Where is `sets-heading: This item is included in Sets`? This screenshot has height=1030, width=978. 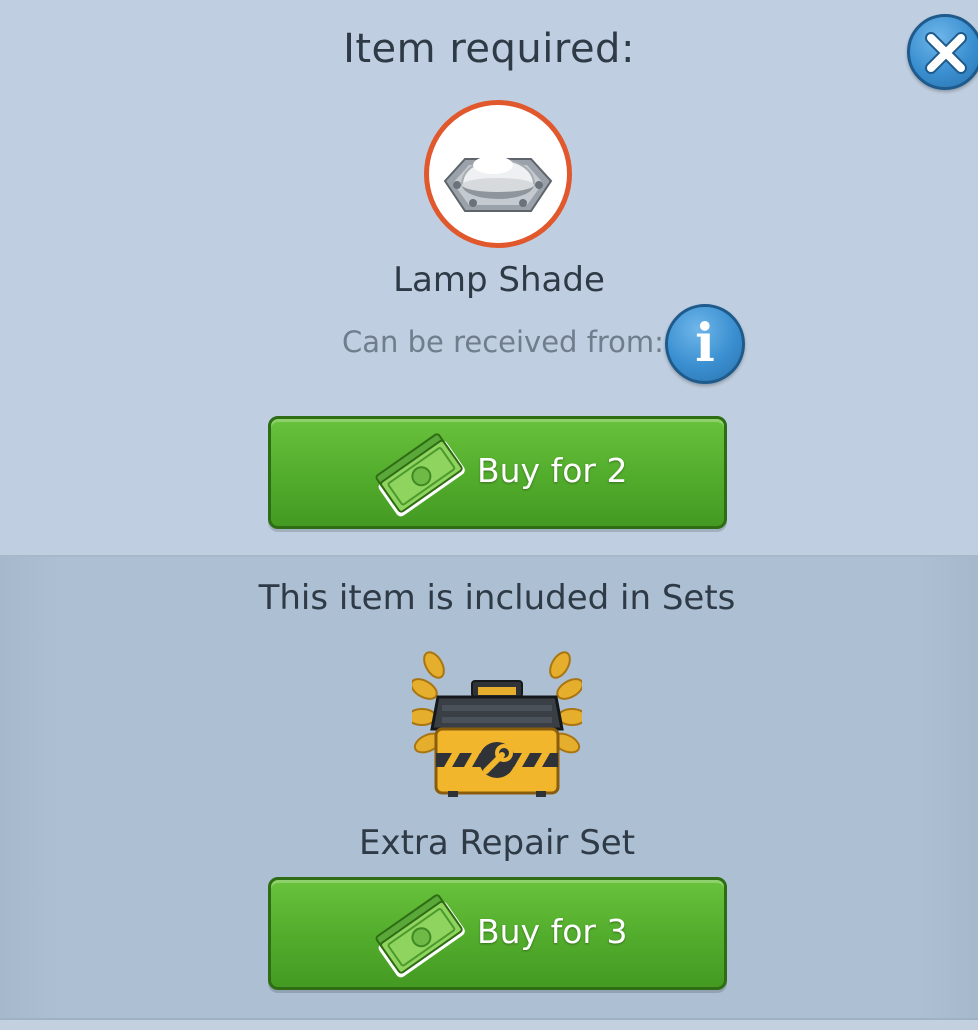
sets-heading: This item is included in Sets is located at coordinates (497, 598).